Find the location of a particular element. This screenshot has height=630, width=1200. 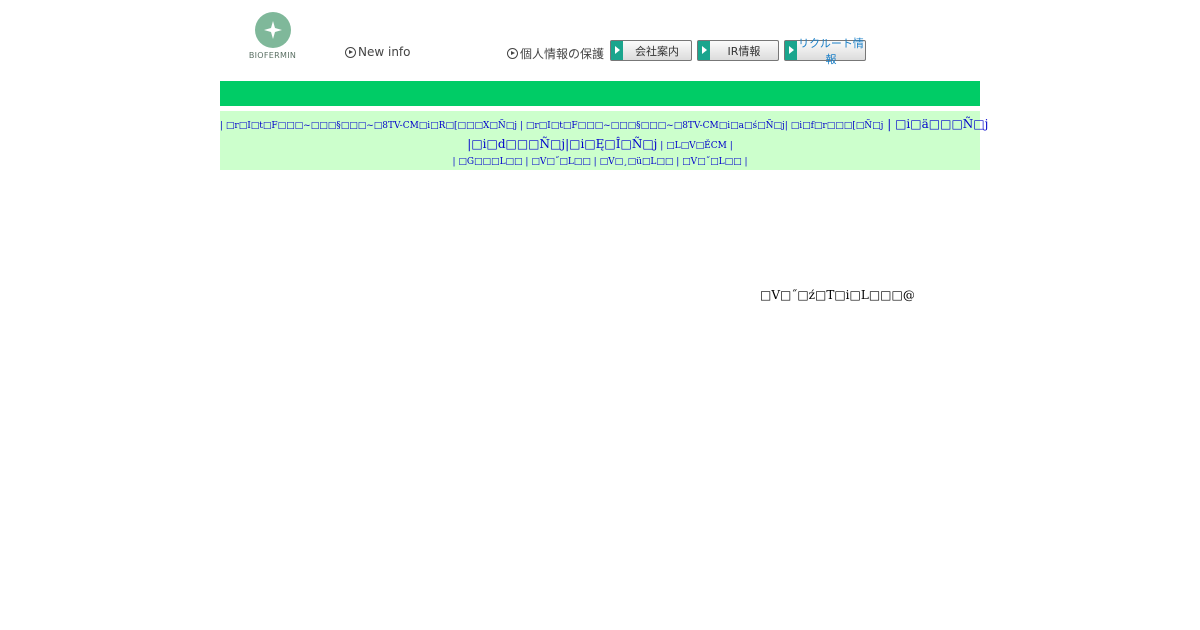

nav-link: □G□□□L□□ is located at coordinates (490, 162).